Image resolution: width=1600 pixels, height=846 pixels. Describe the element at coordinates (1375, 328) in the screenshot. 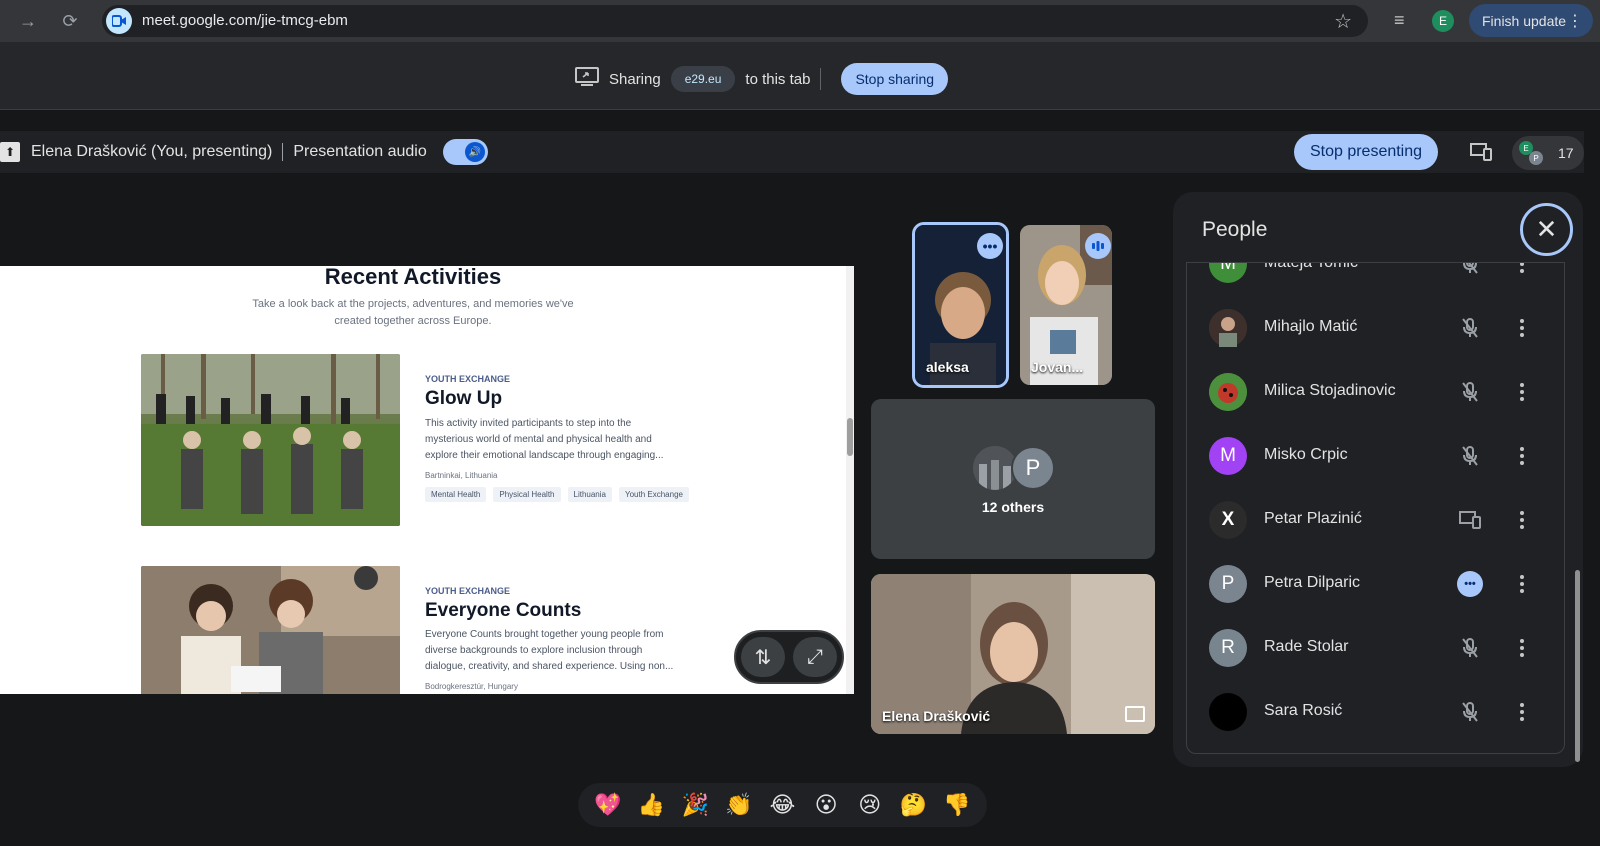

I see `list-item: Mihajlo Matić` at that location.